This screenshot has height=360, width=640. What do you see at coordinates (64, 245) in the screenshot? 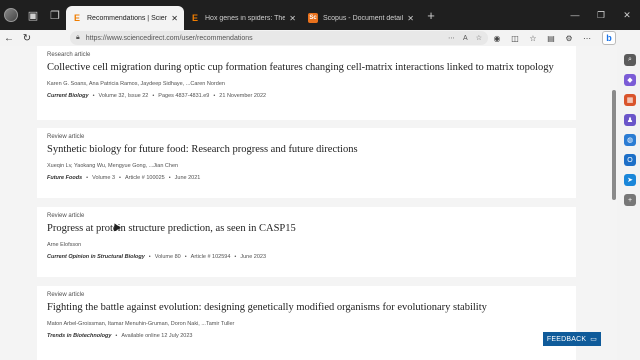
I see `article-authors: Arne Elofsson` at bounding box center [64, 245].